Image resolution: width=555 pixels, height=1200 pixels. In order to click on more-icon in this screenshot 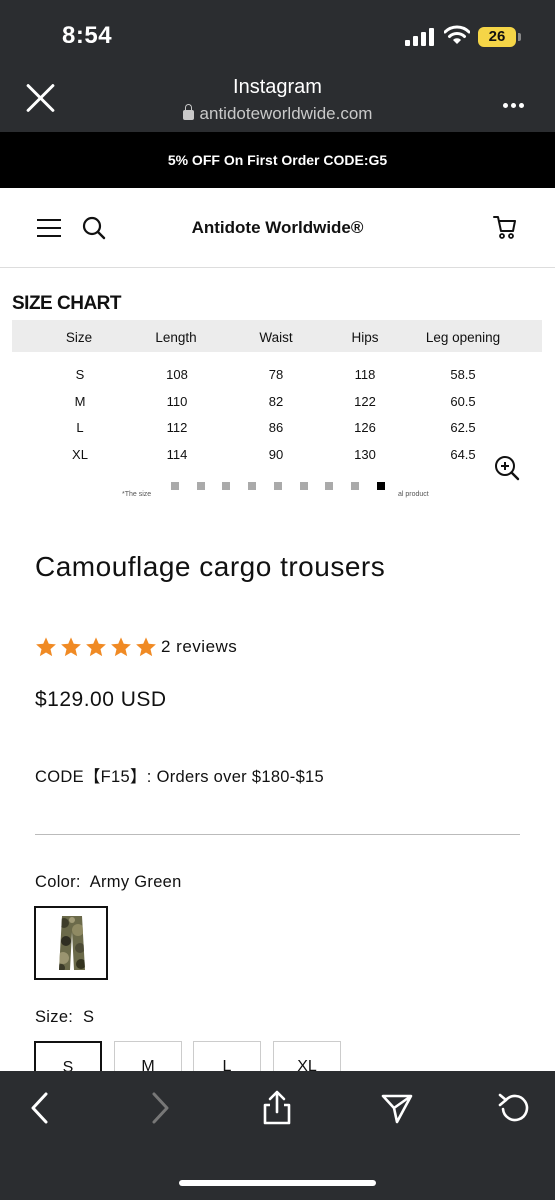, I will do `click(515, 104)`.